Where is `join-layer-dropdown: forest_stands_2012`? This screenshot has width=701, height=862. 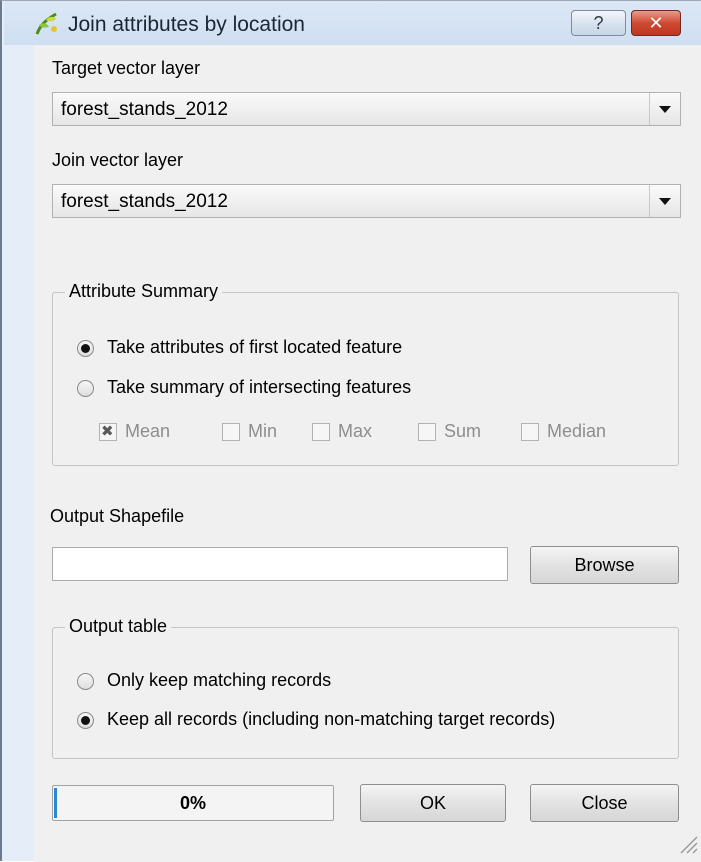 join-layer-dropdown: forest_stands_2012 is located at coordinates (366, 201).